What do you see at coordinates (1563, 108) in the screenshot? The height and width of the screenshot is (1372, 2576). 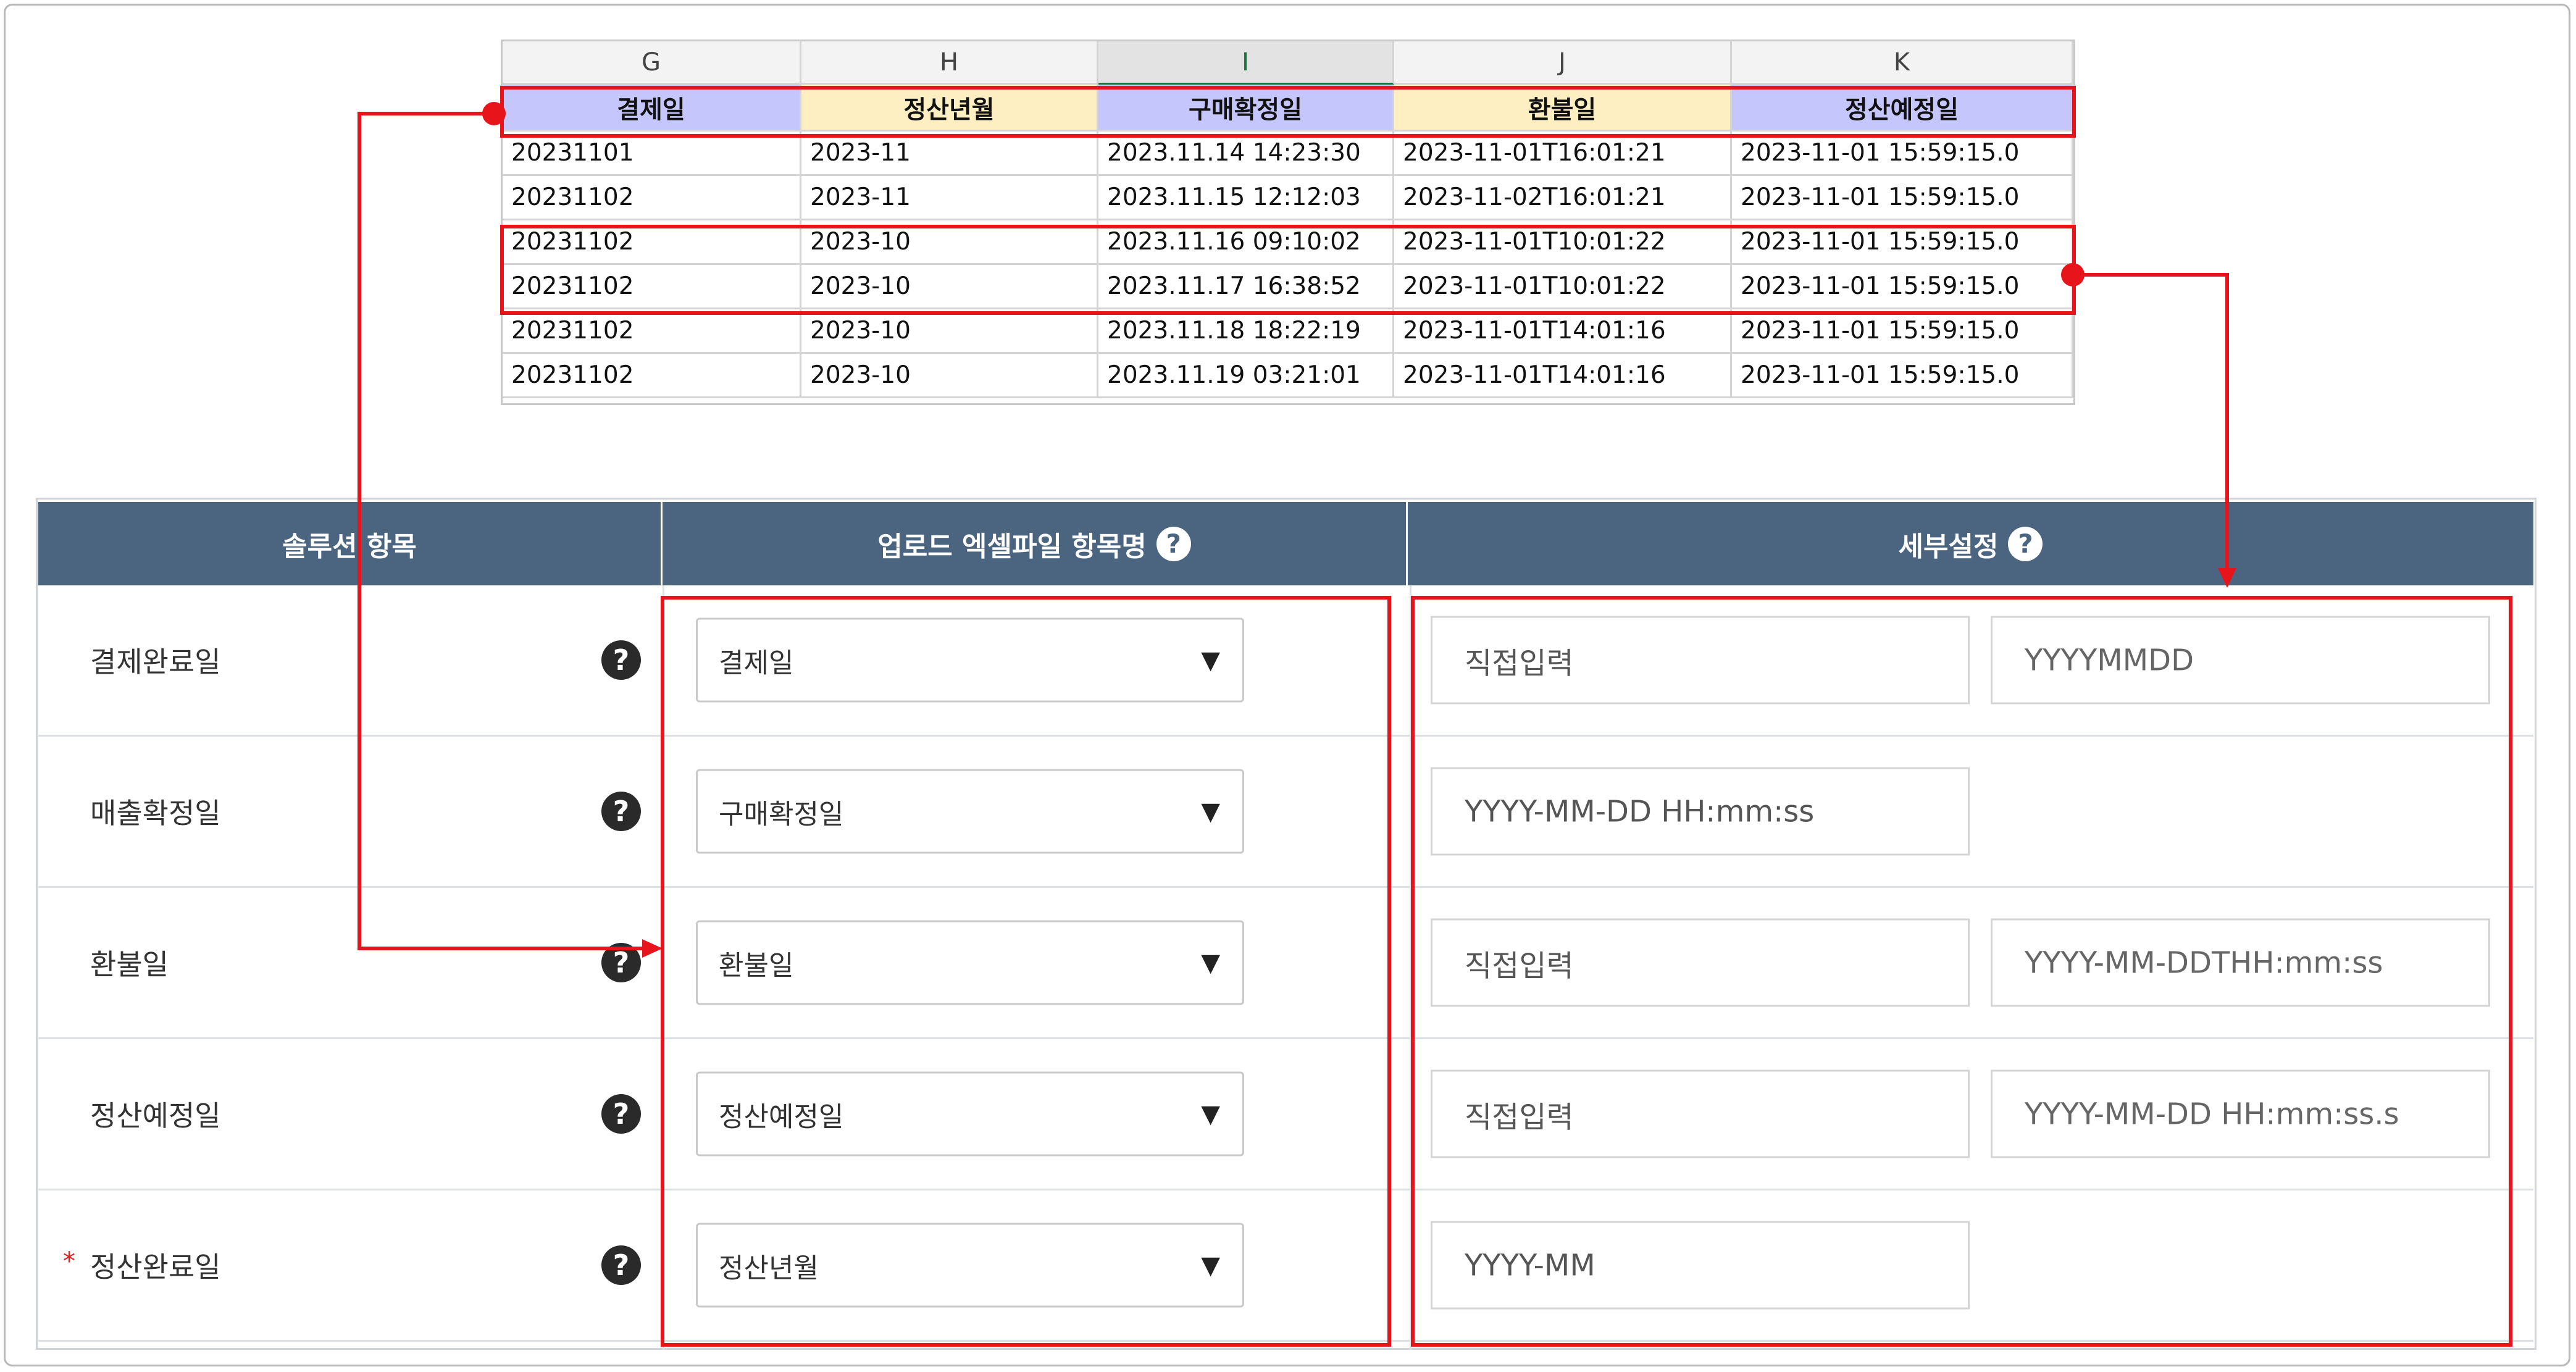 I see `sheet-header-refund-date: 환불일` at bounding box center [1563, 108].